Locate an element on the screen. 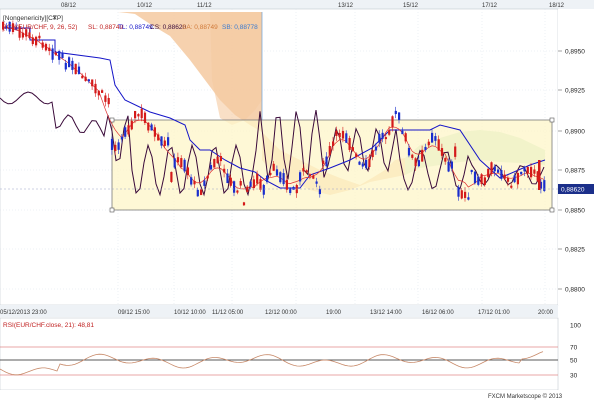 The height and width of the screenshot is (400, 594). rectangle-handle-top-right is located at coordinates (552, 120).